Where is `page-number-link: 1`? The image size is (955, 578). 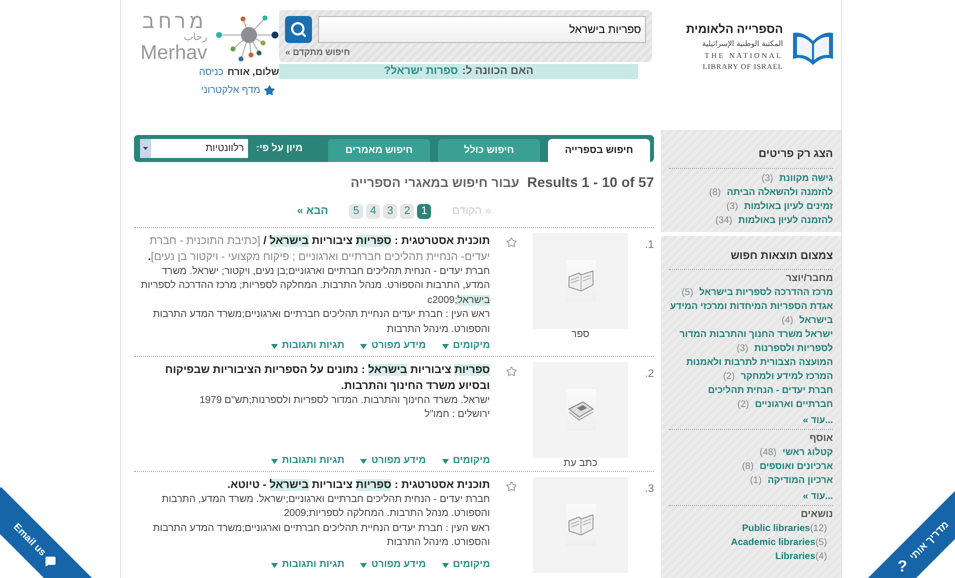 page-number-link: 1 is located at coordinates (424, 211).